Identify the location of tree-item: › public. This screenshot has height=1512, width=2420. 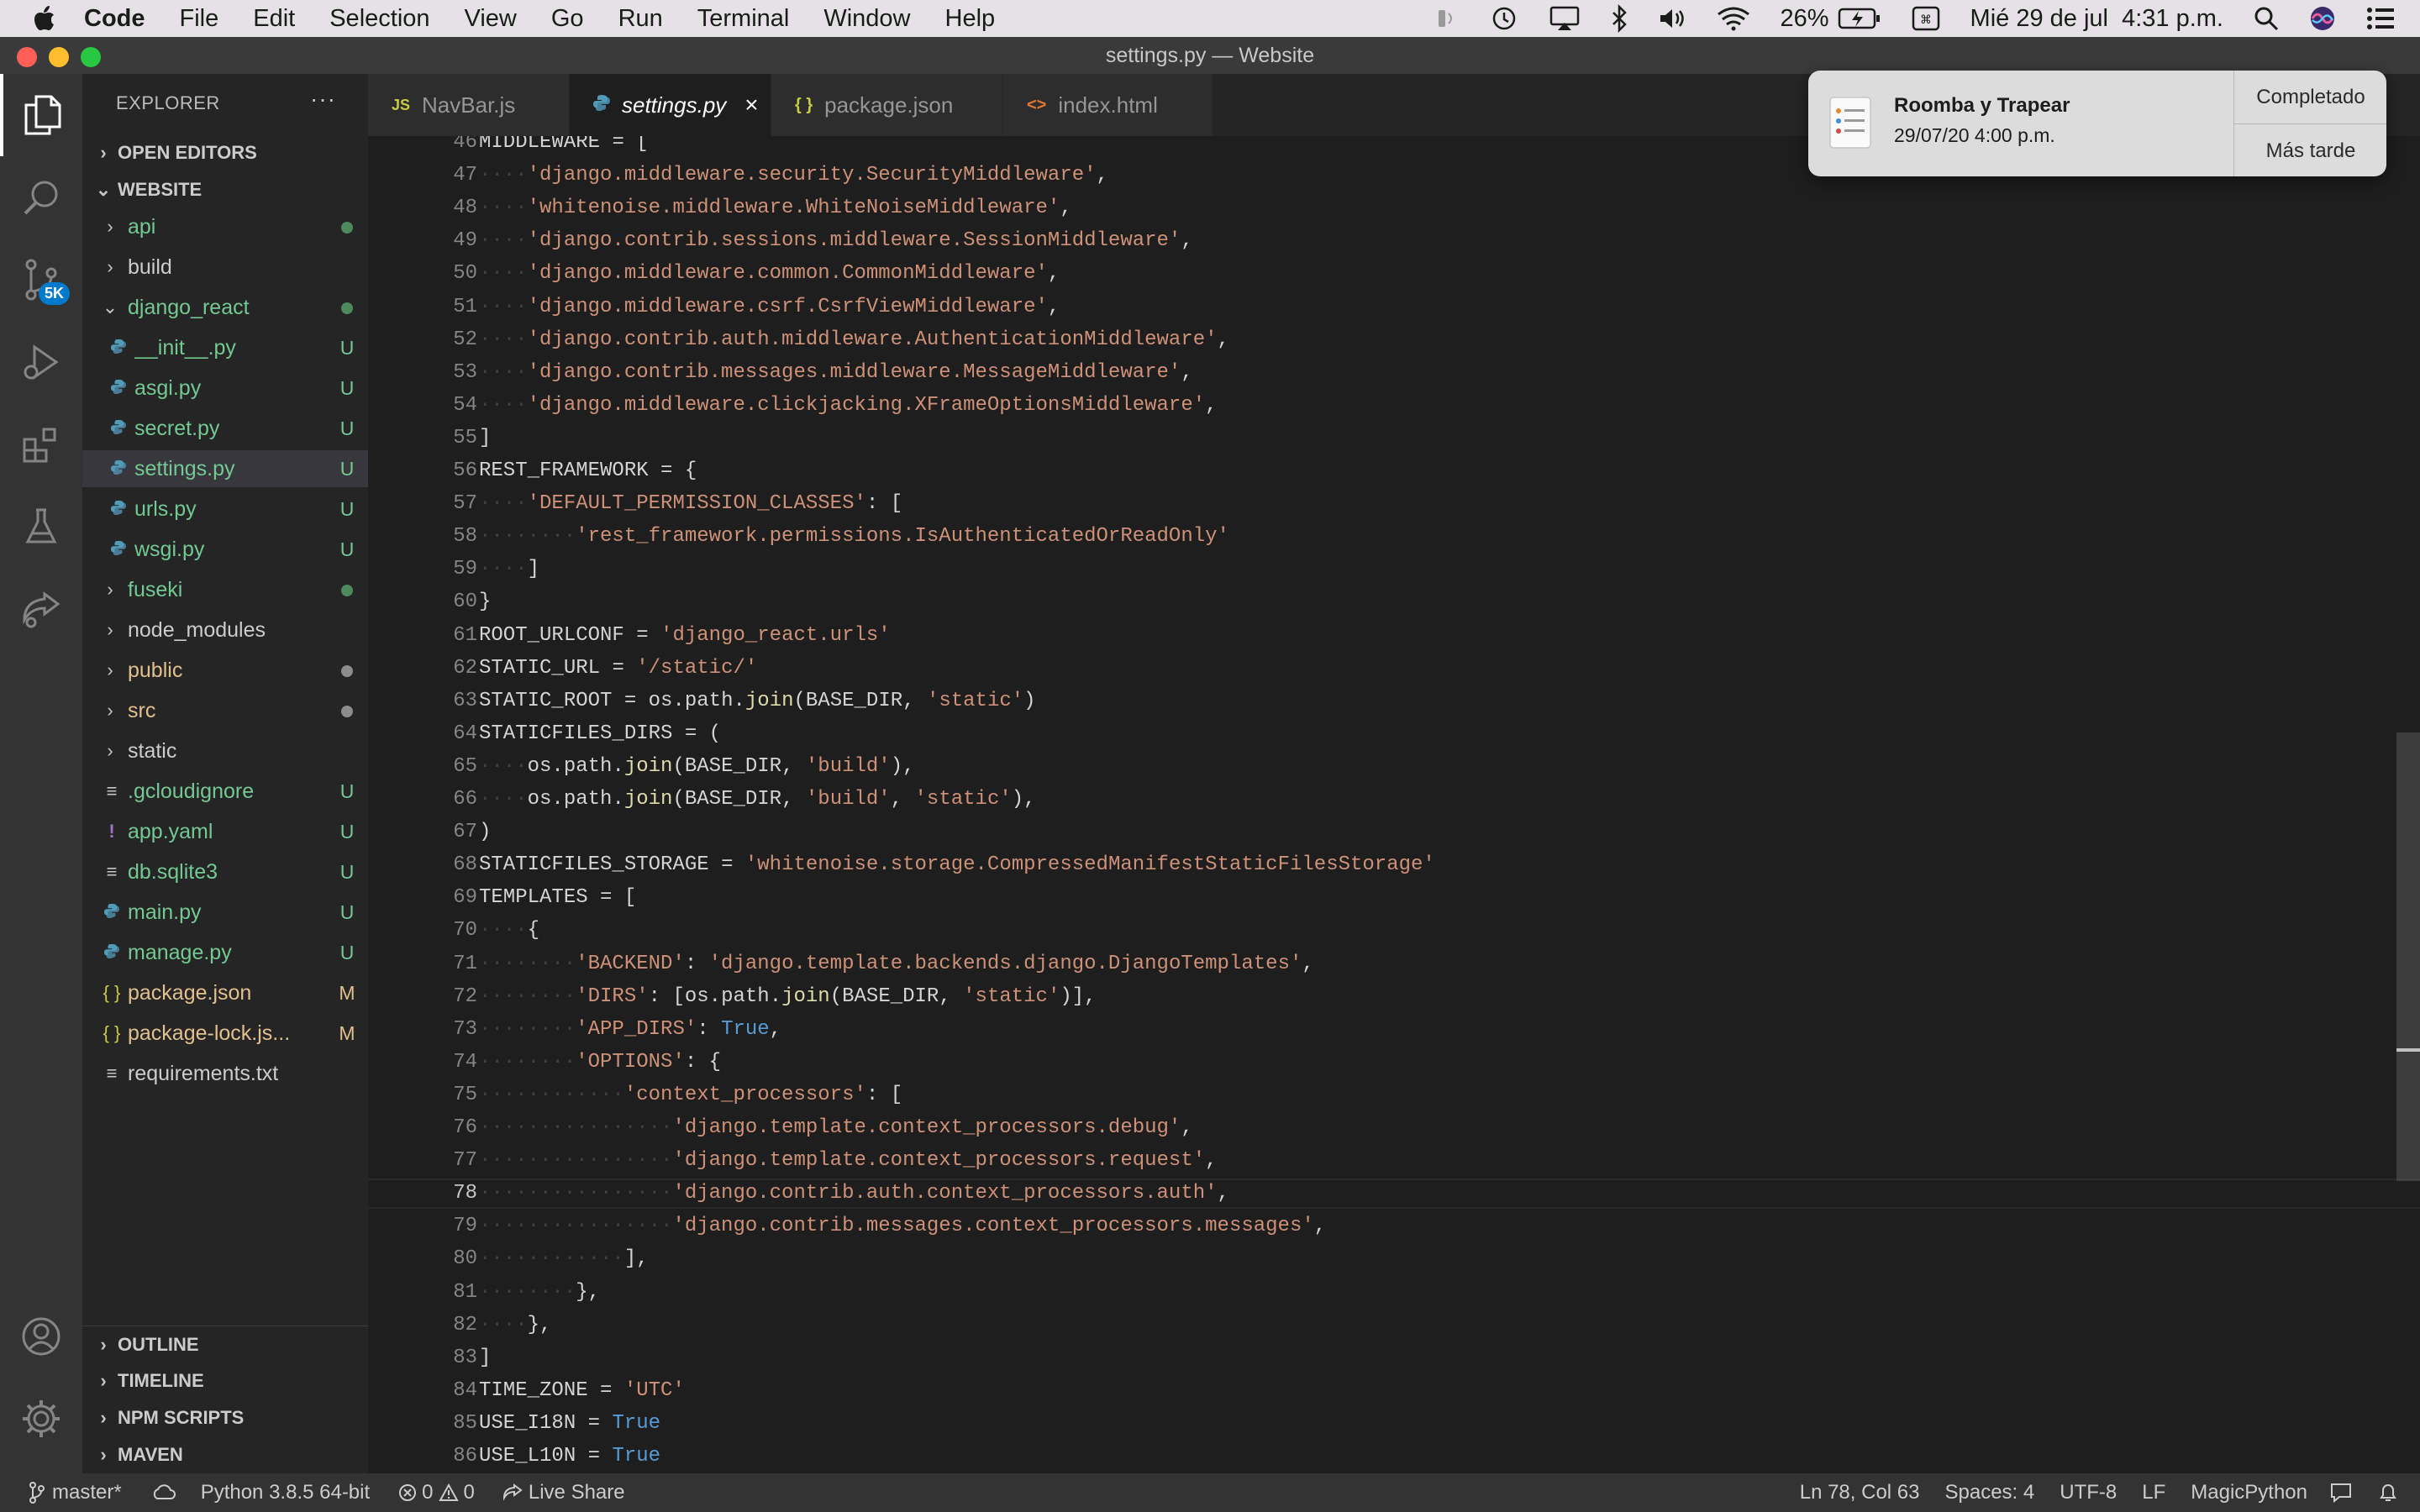
(225, 670).